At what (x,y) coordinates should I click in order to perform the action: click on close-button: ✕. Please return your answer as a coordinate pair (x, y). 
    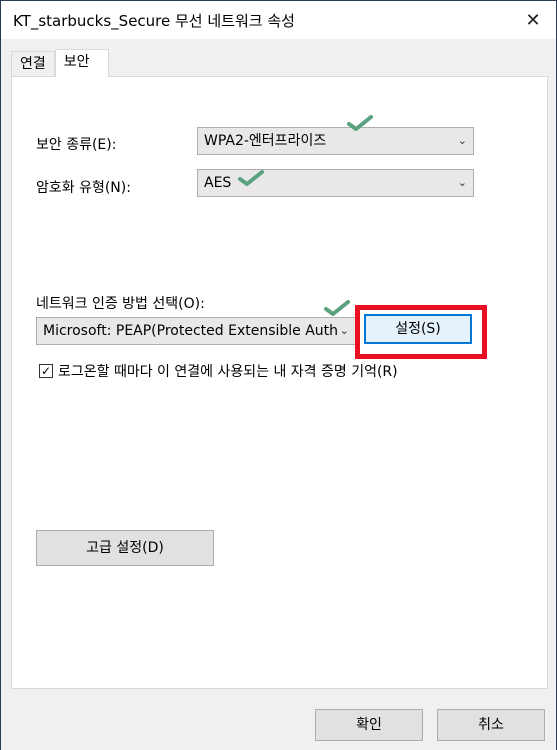
    Looking at the image, I should click on (533, 20).